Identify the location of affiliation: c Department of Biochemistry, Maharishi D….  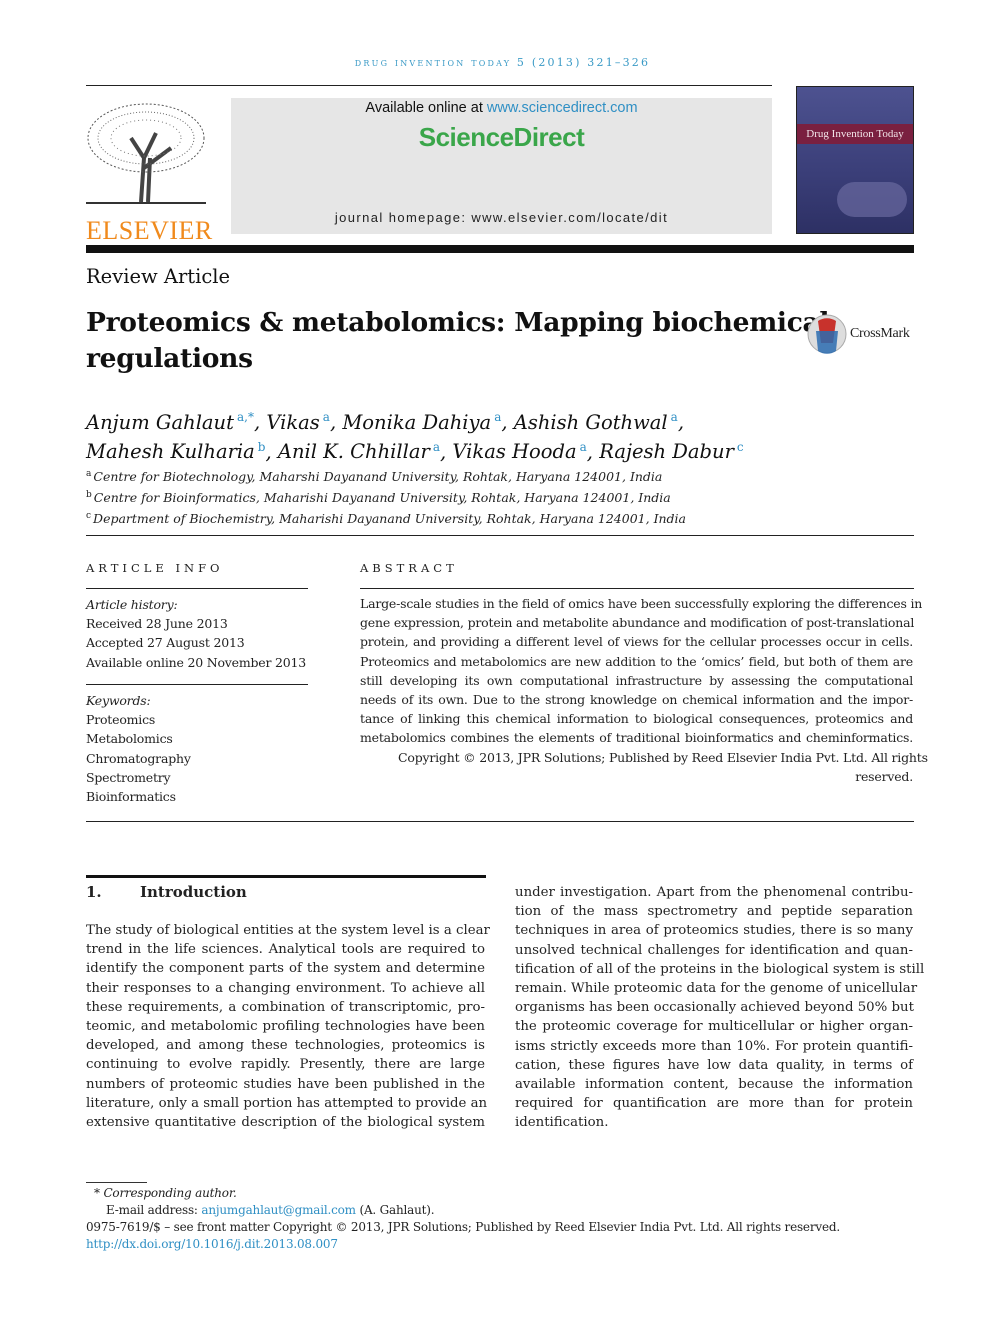
(386, 517).